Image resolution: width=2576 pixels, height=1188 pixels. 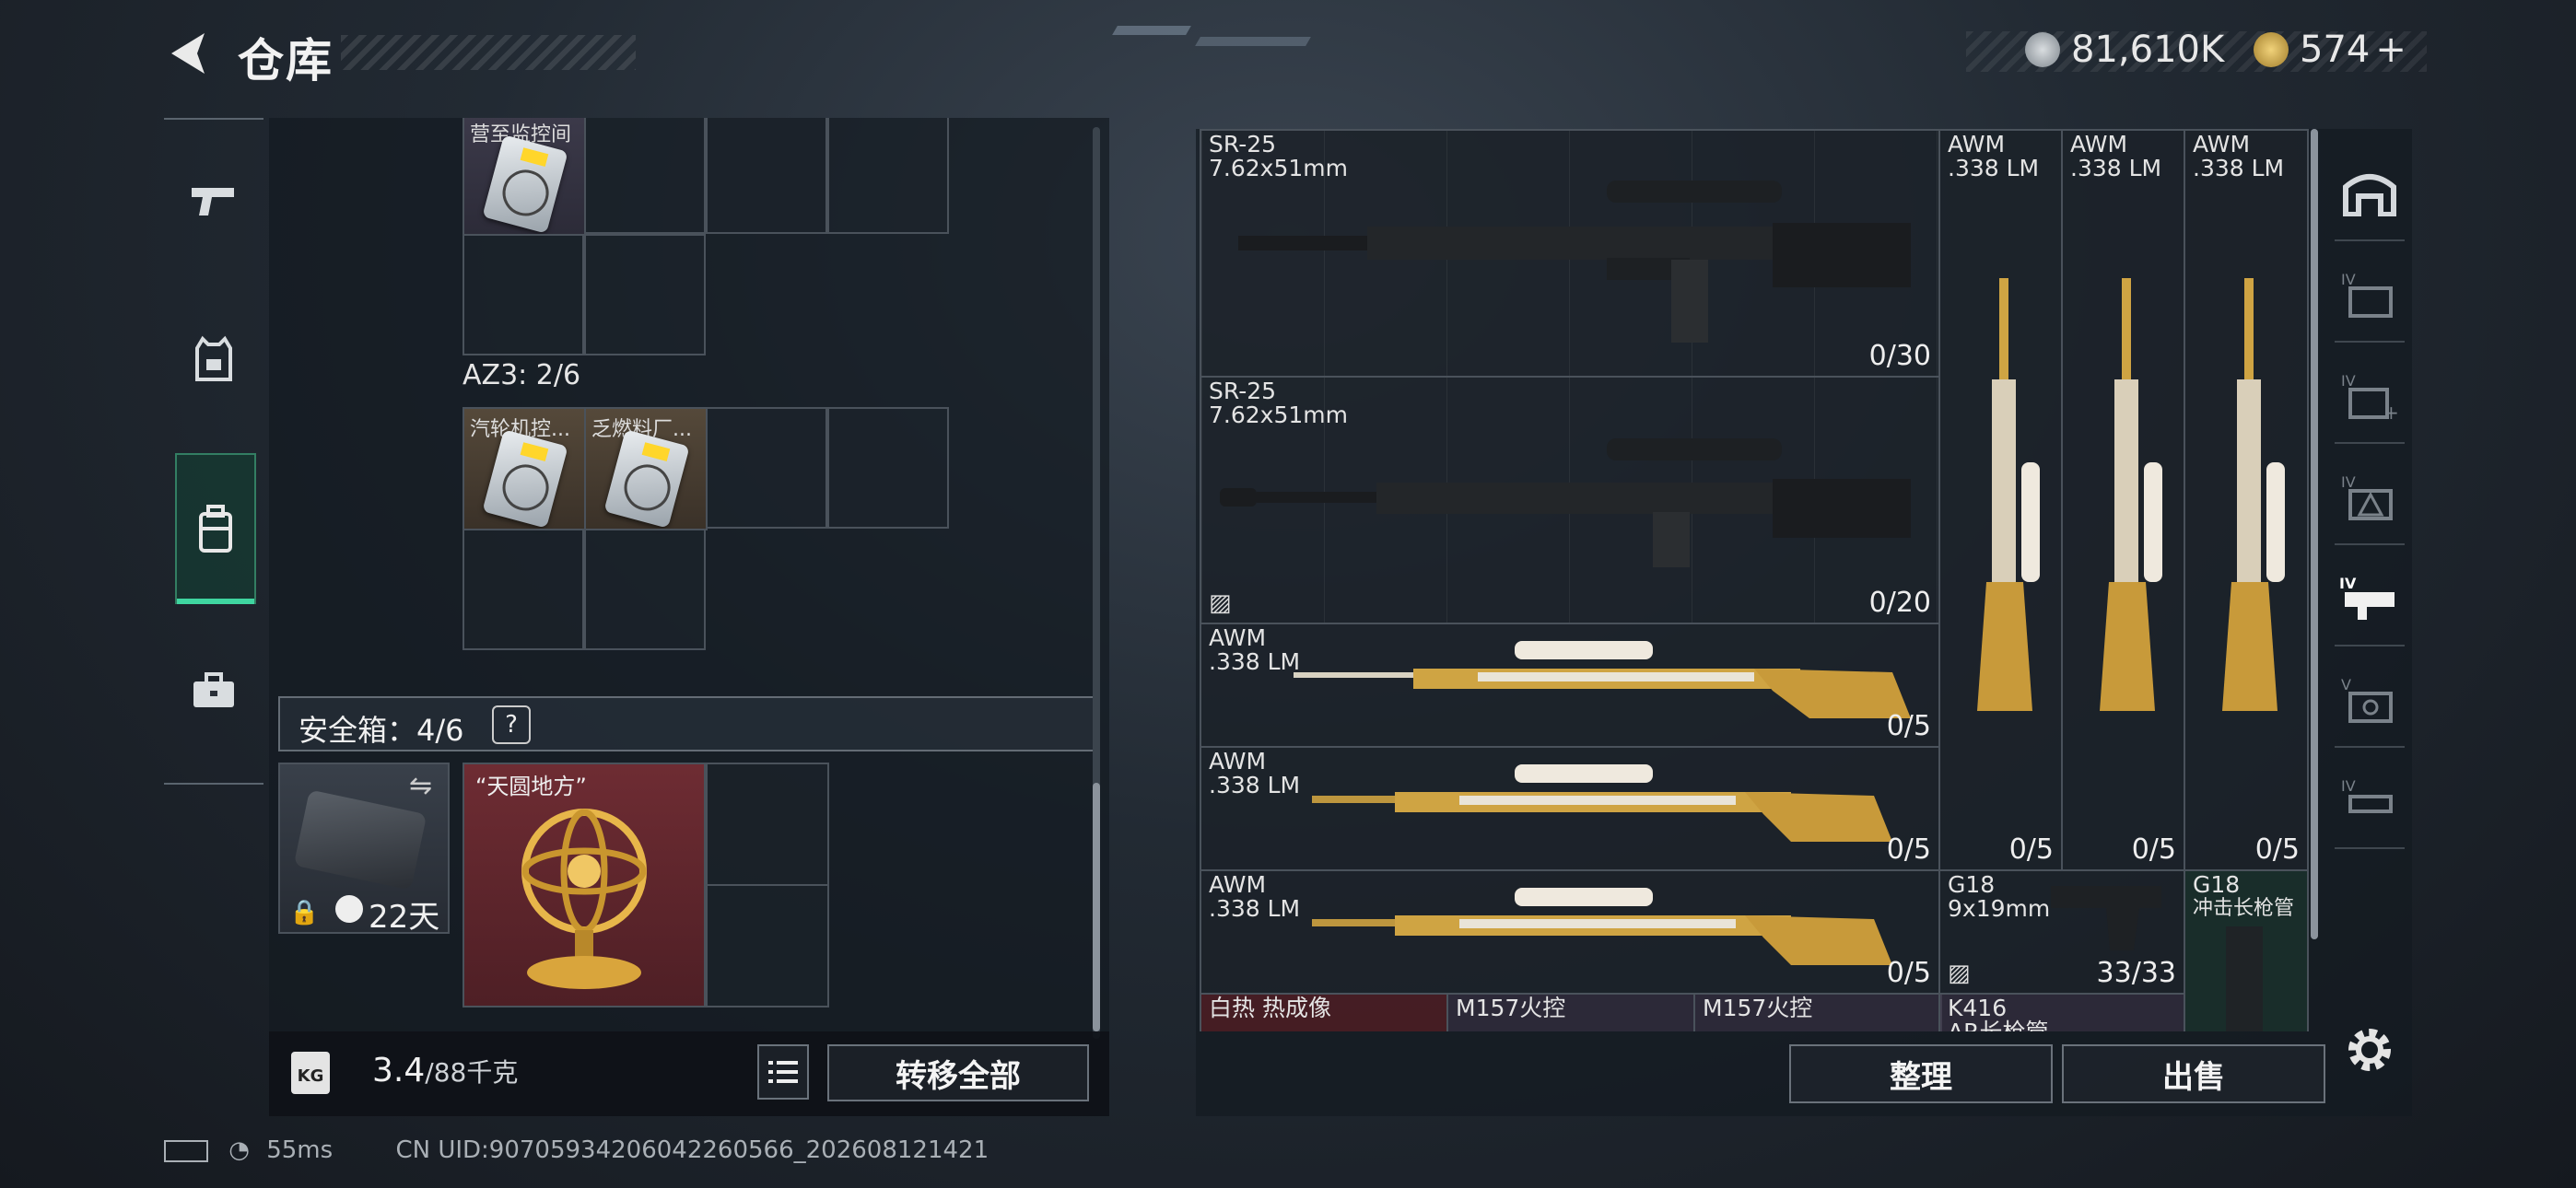 I want to click on nav-backpack, so click(x=215, y=528).